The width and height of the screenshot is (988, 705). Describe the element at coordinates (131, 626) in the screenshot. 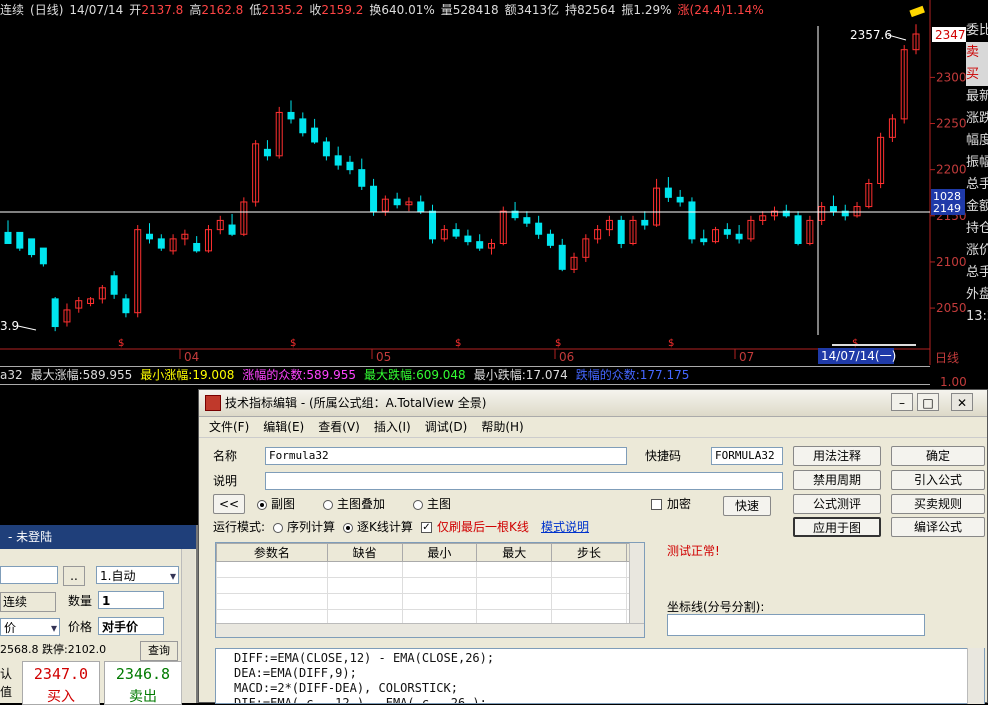

I see `price-input: 对手价` at that location.